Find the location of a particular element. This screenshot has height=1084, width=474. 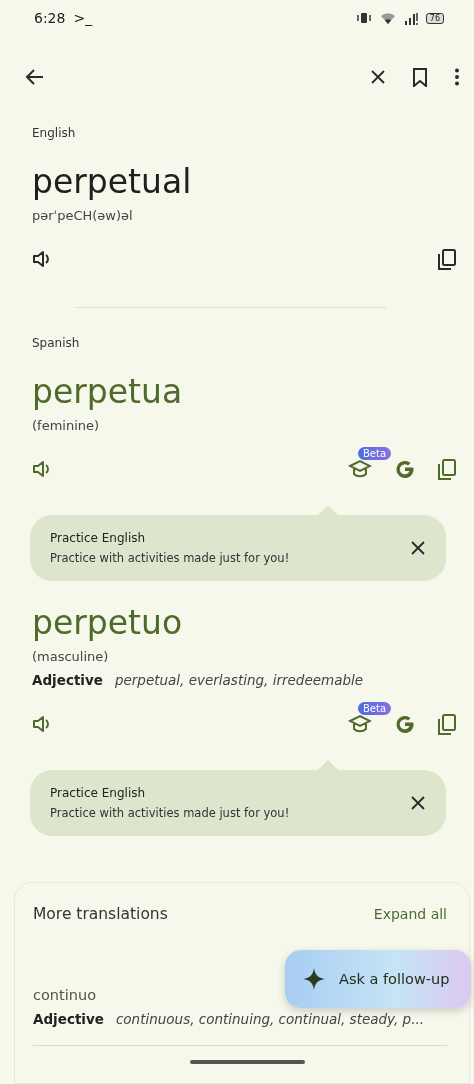

ask-follow-up-button: Ask a follow-up is located at coordinates (378, 979).